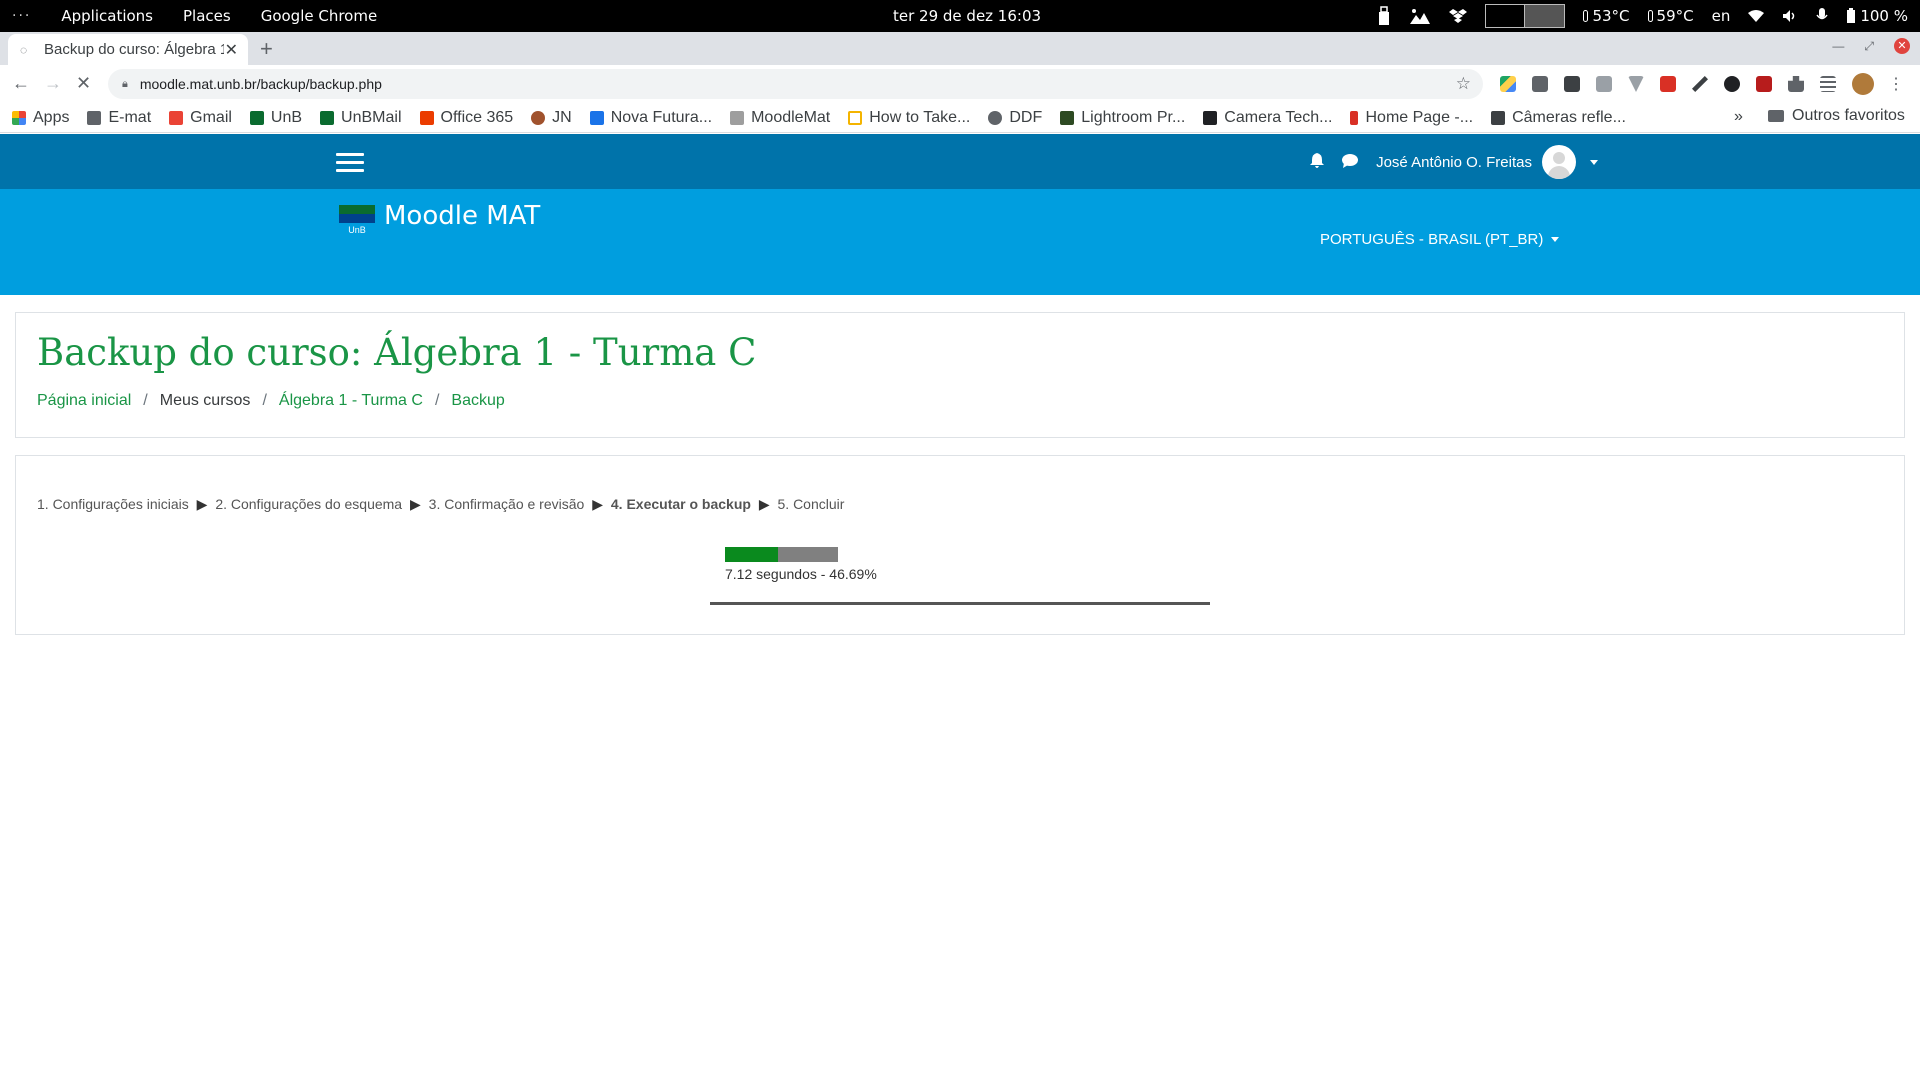 This screenshot has width=1920, height=1080. Describe the element at coordinates (1764, 84) in the screenshot. I see `ublock-extension-icon` at that location.